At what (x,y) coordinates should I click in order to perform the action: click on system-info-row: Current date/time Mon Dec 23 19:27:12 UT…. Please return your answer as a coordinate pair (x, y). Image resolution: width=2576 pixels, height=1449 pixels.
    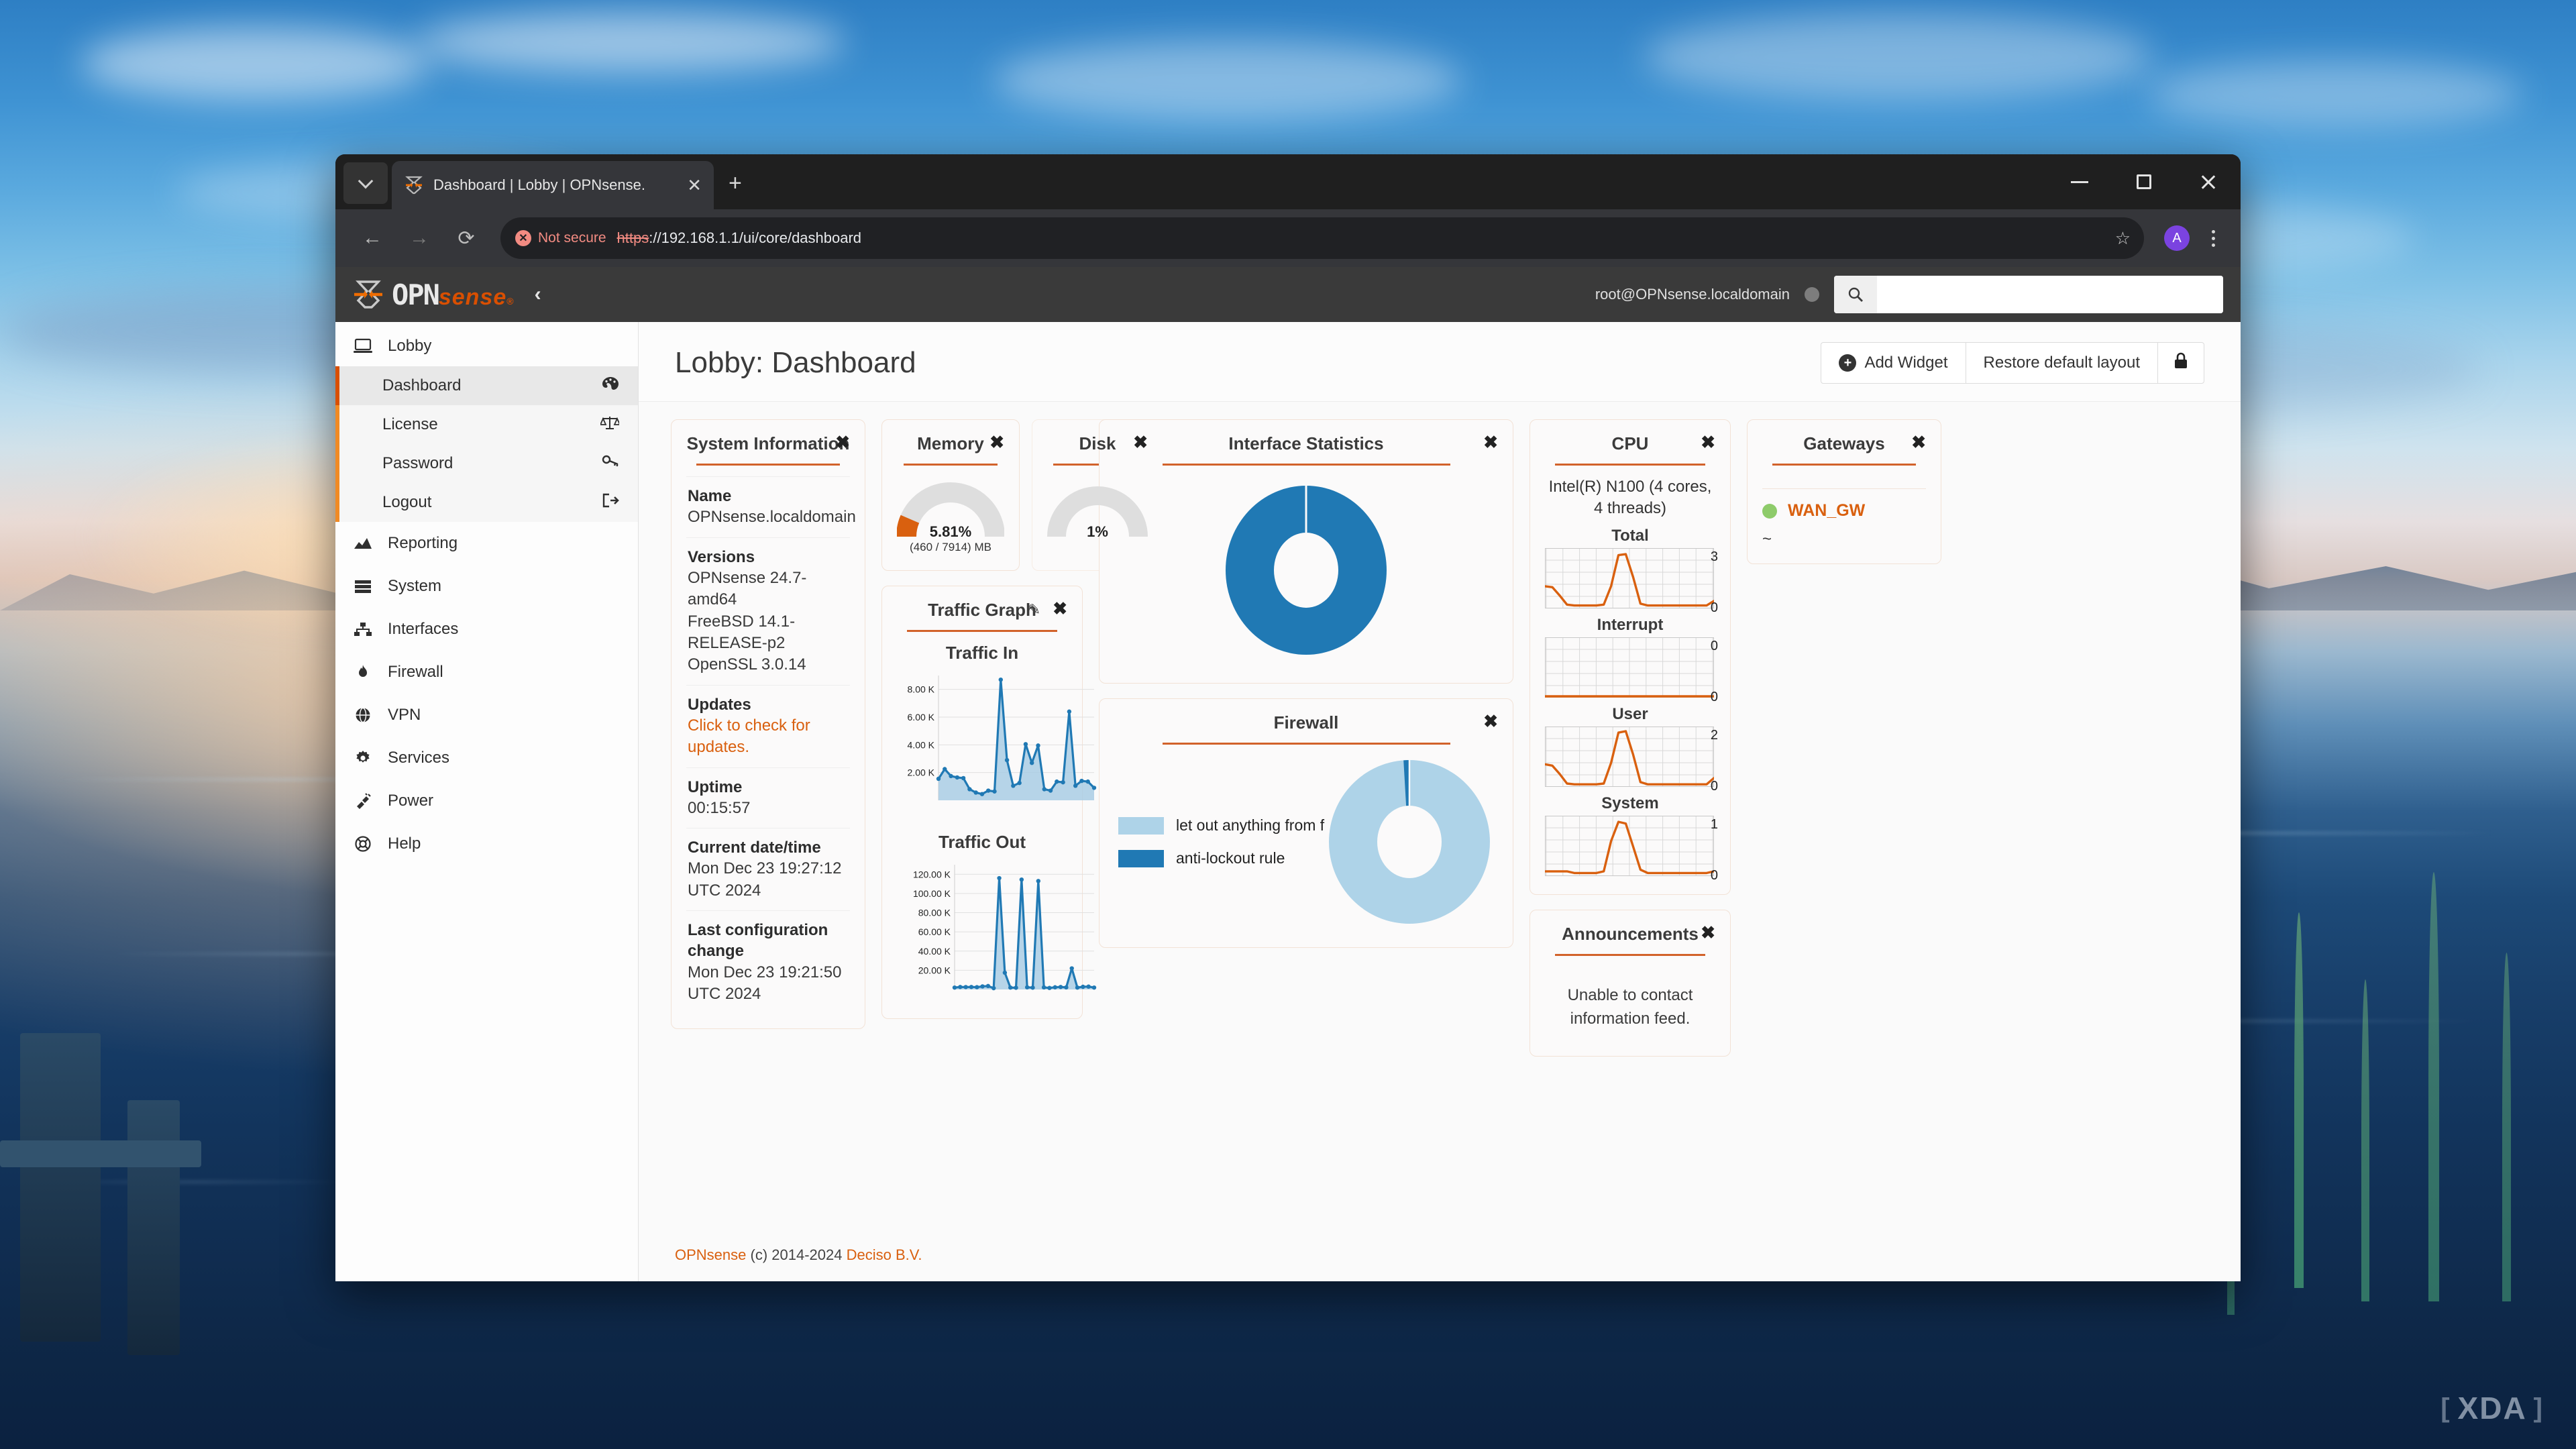
    Looking at the image, I should click on (768, 869).